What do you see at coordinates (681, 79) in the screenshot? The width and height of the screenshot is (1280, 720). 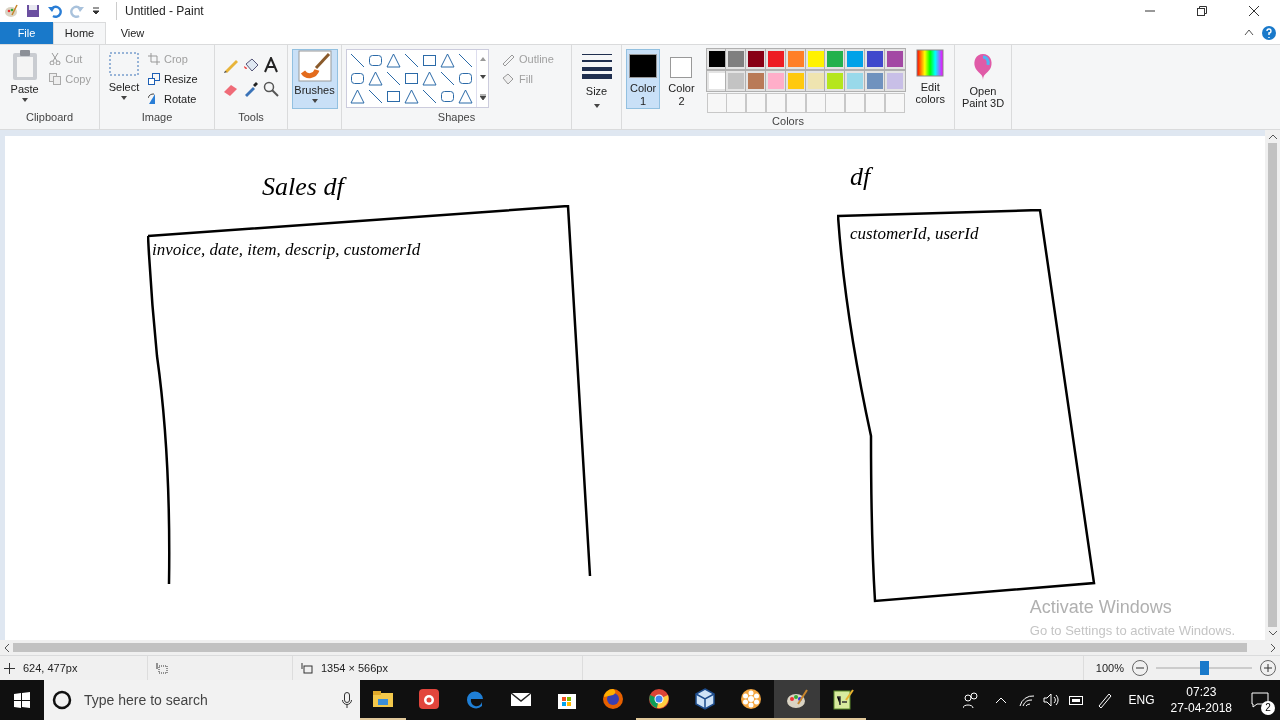 I see `color-slot-button: Color 2` at bounding box center [681, 79].